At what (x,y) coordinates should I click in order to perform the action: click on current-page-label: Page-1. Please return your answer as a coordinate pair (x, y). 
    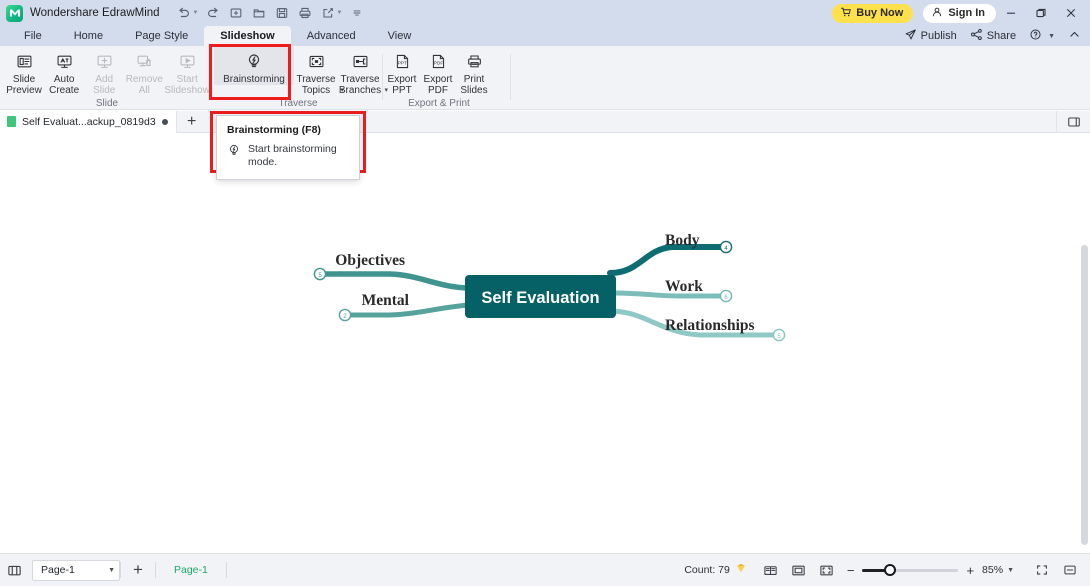
    Looking at the image, I should click on (191, 570).